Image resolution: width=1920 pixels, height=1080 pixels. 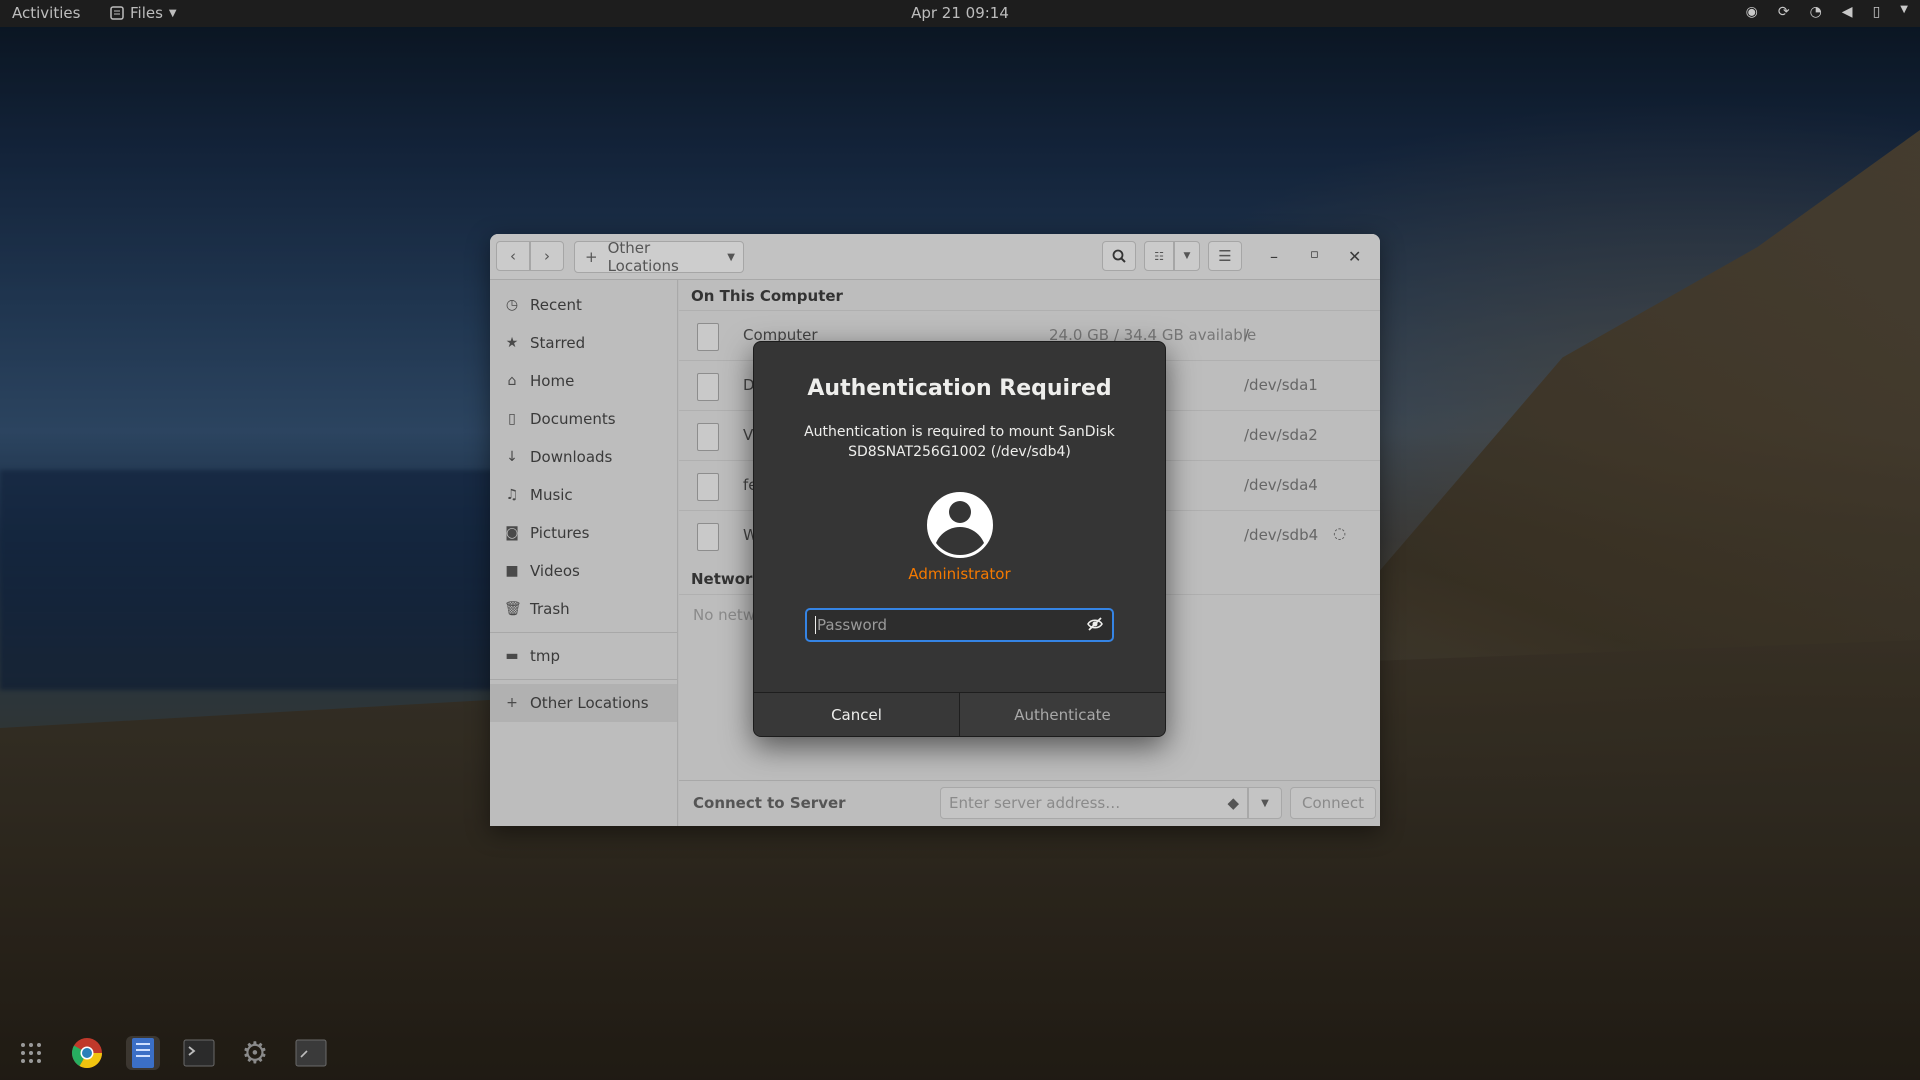 What do you see at coordinates (1752, 12) in the screenshot?
I see `chrome-icon: ◉` at bounding box center [1752, 12].